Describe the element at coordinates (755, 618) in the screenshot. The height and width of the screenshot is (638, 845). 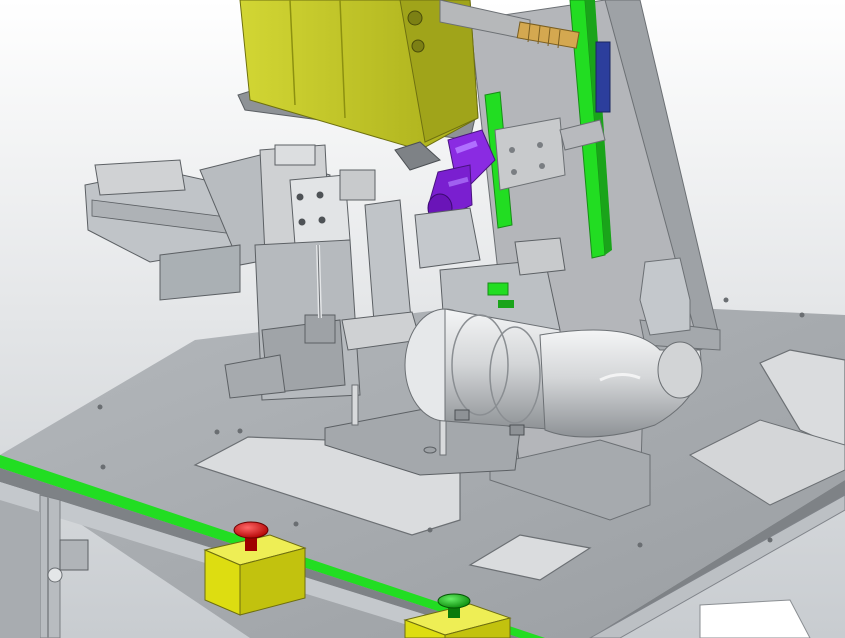
I see `side-panel` at that location.